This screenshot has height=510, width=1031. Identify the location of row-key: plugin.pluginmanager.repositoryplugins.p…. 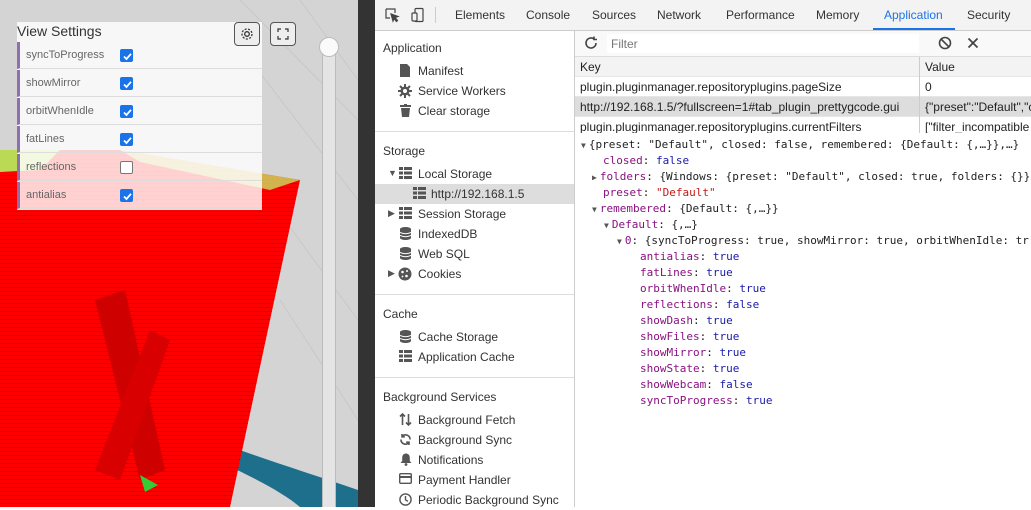
(711, 87).